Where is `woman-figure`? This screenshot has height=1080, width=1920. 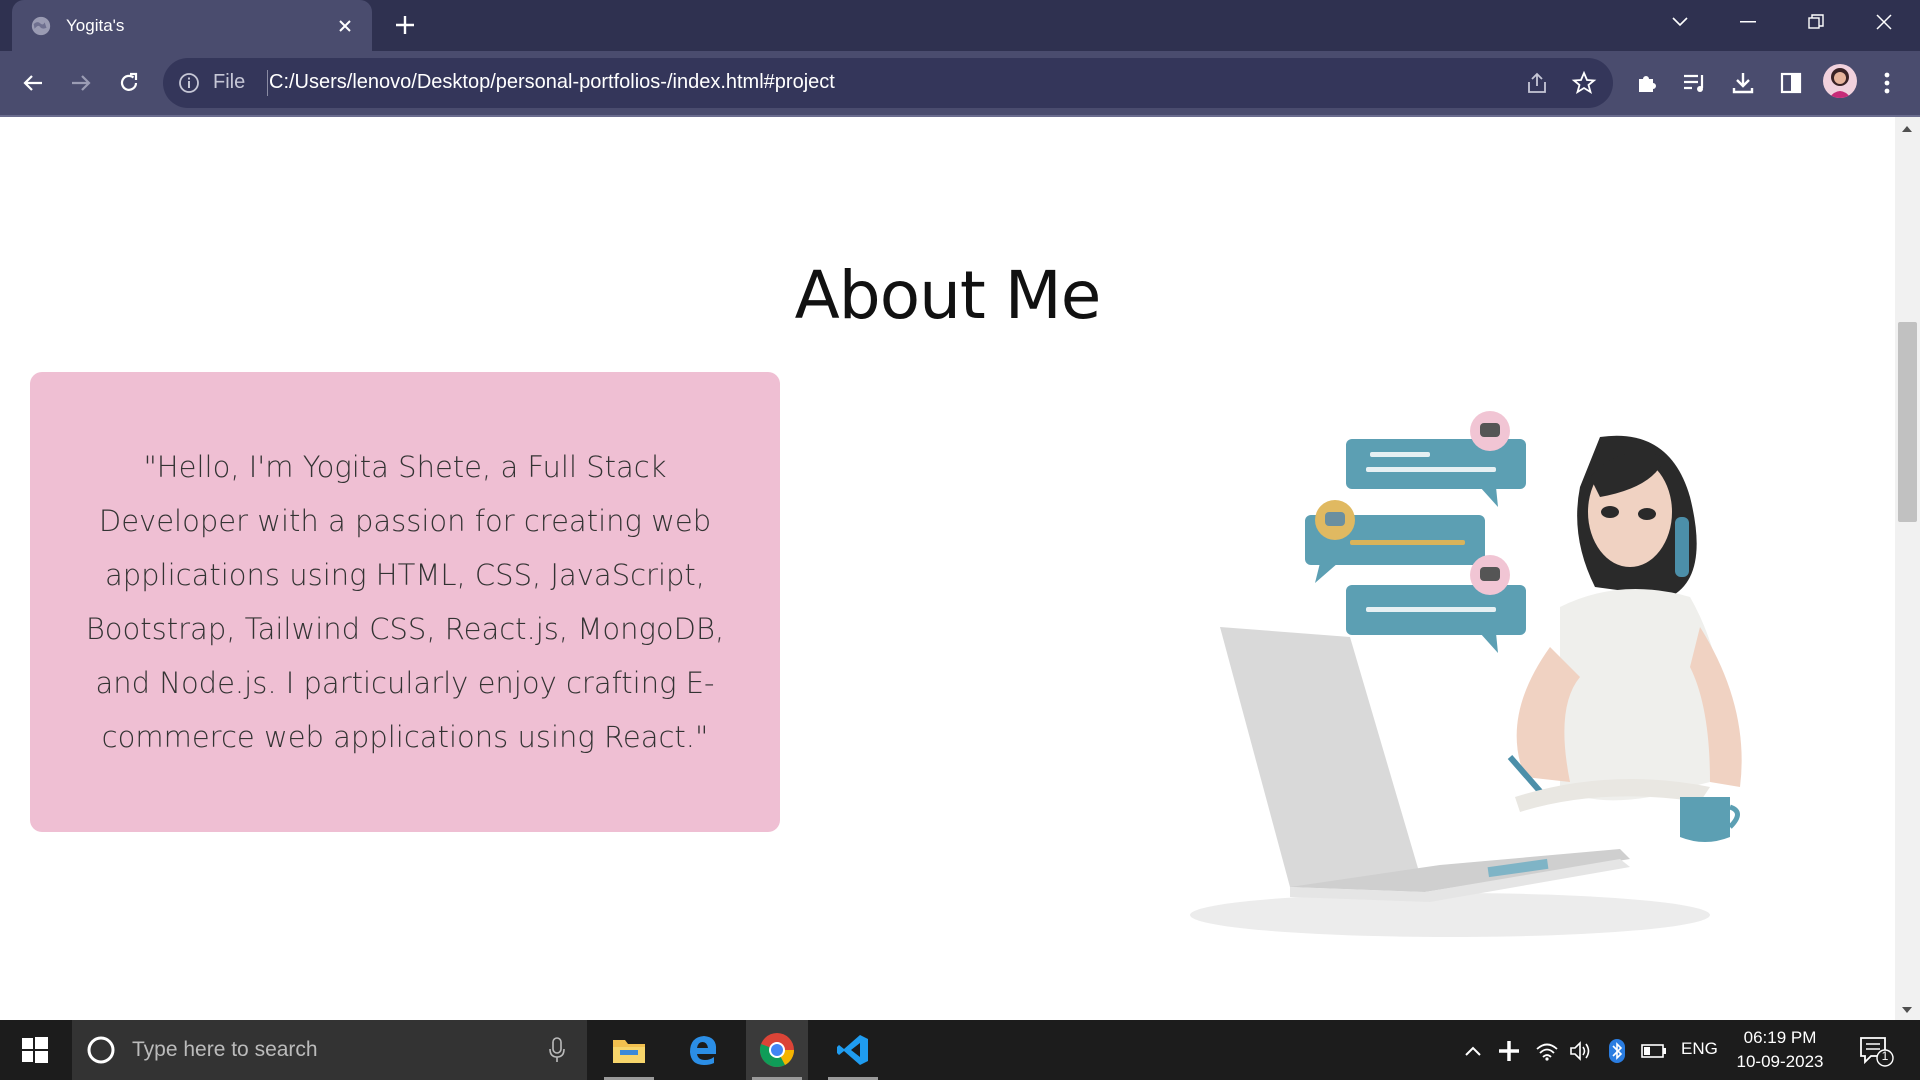 woman-figure is located at coordinates (1624, 638).